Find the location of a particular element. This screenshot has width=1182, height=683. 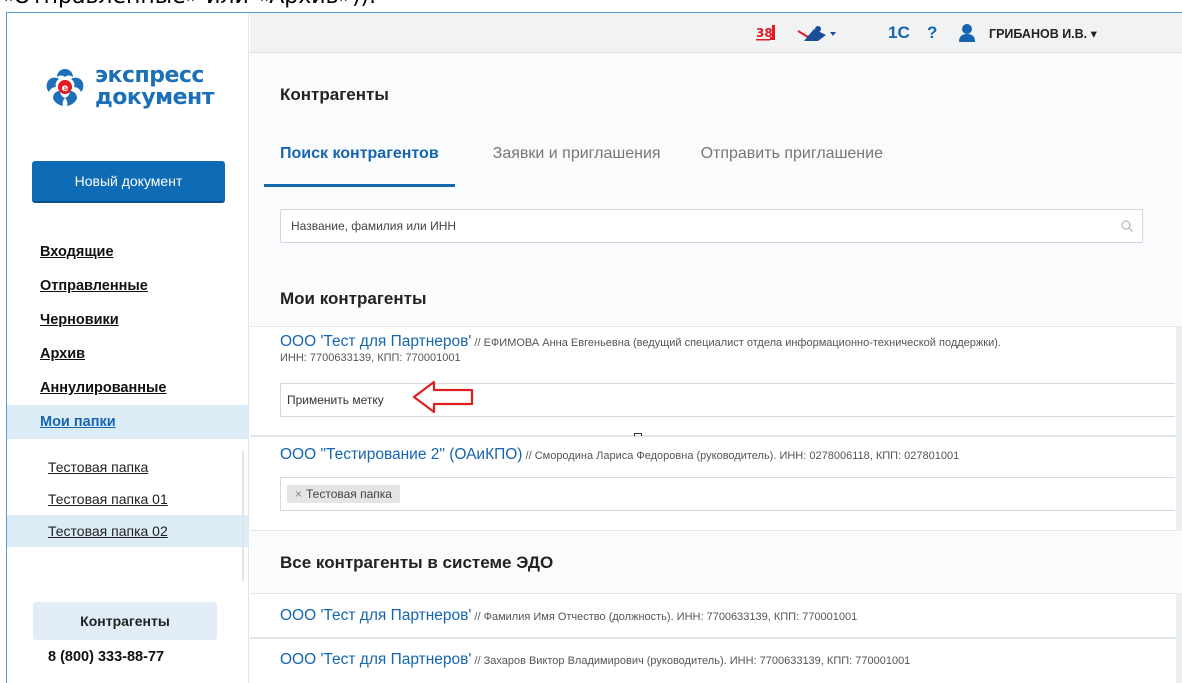

my-contacts-scrollbar is located at coordinates (1179, 428).